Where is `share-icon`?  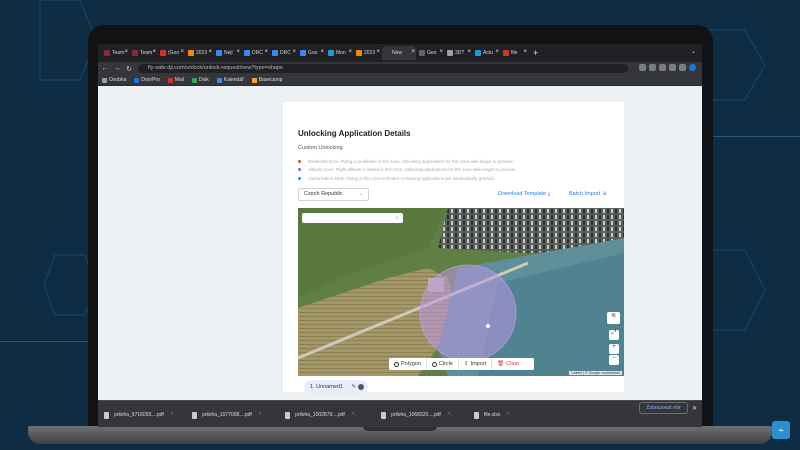
share-icon is located at coordinates (642, 67).